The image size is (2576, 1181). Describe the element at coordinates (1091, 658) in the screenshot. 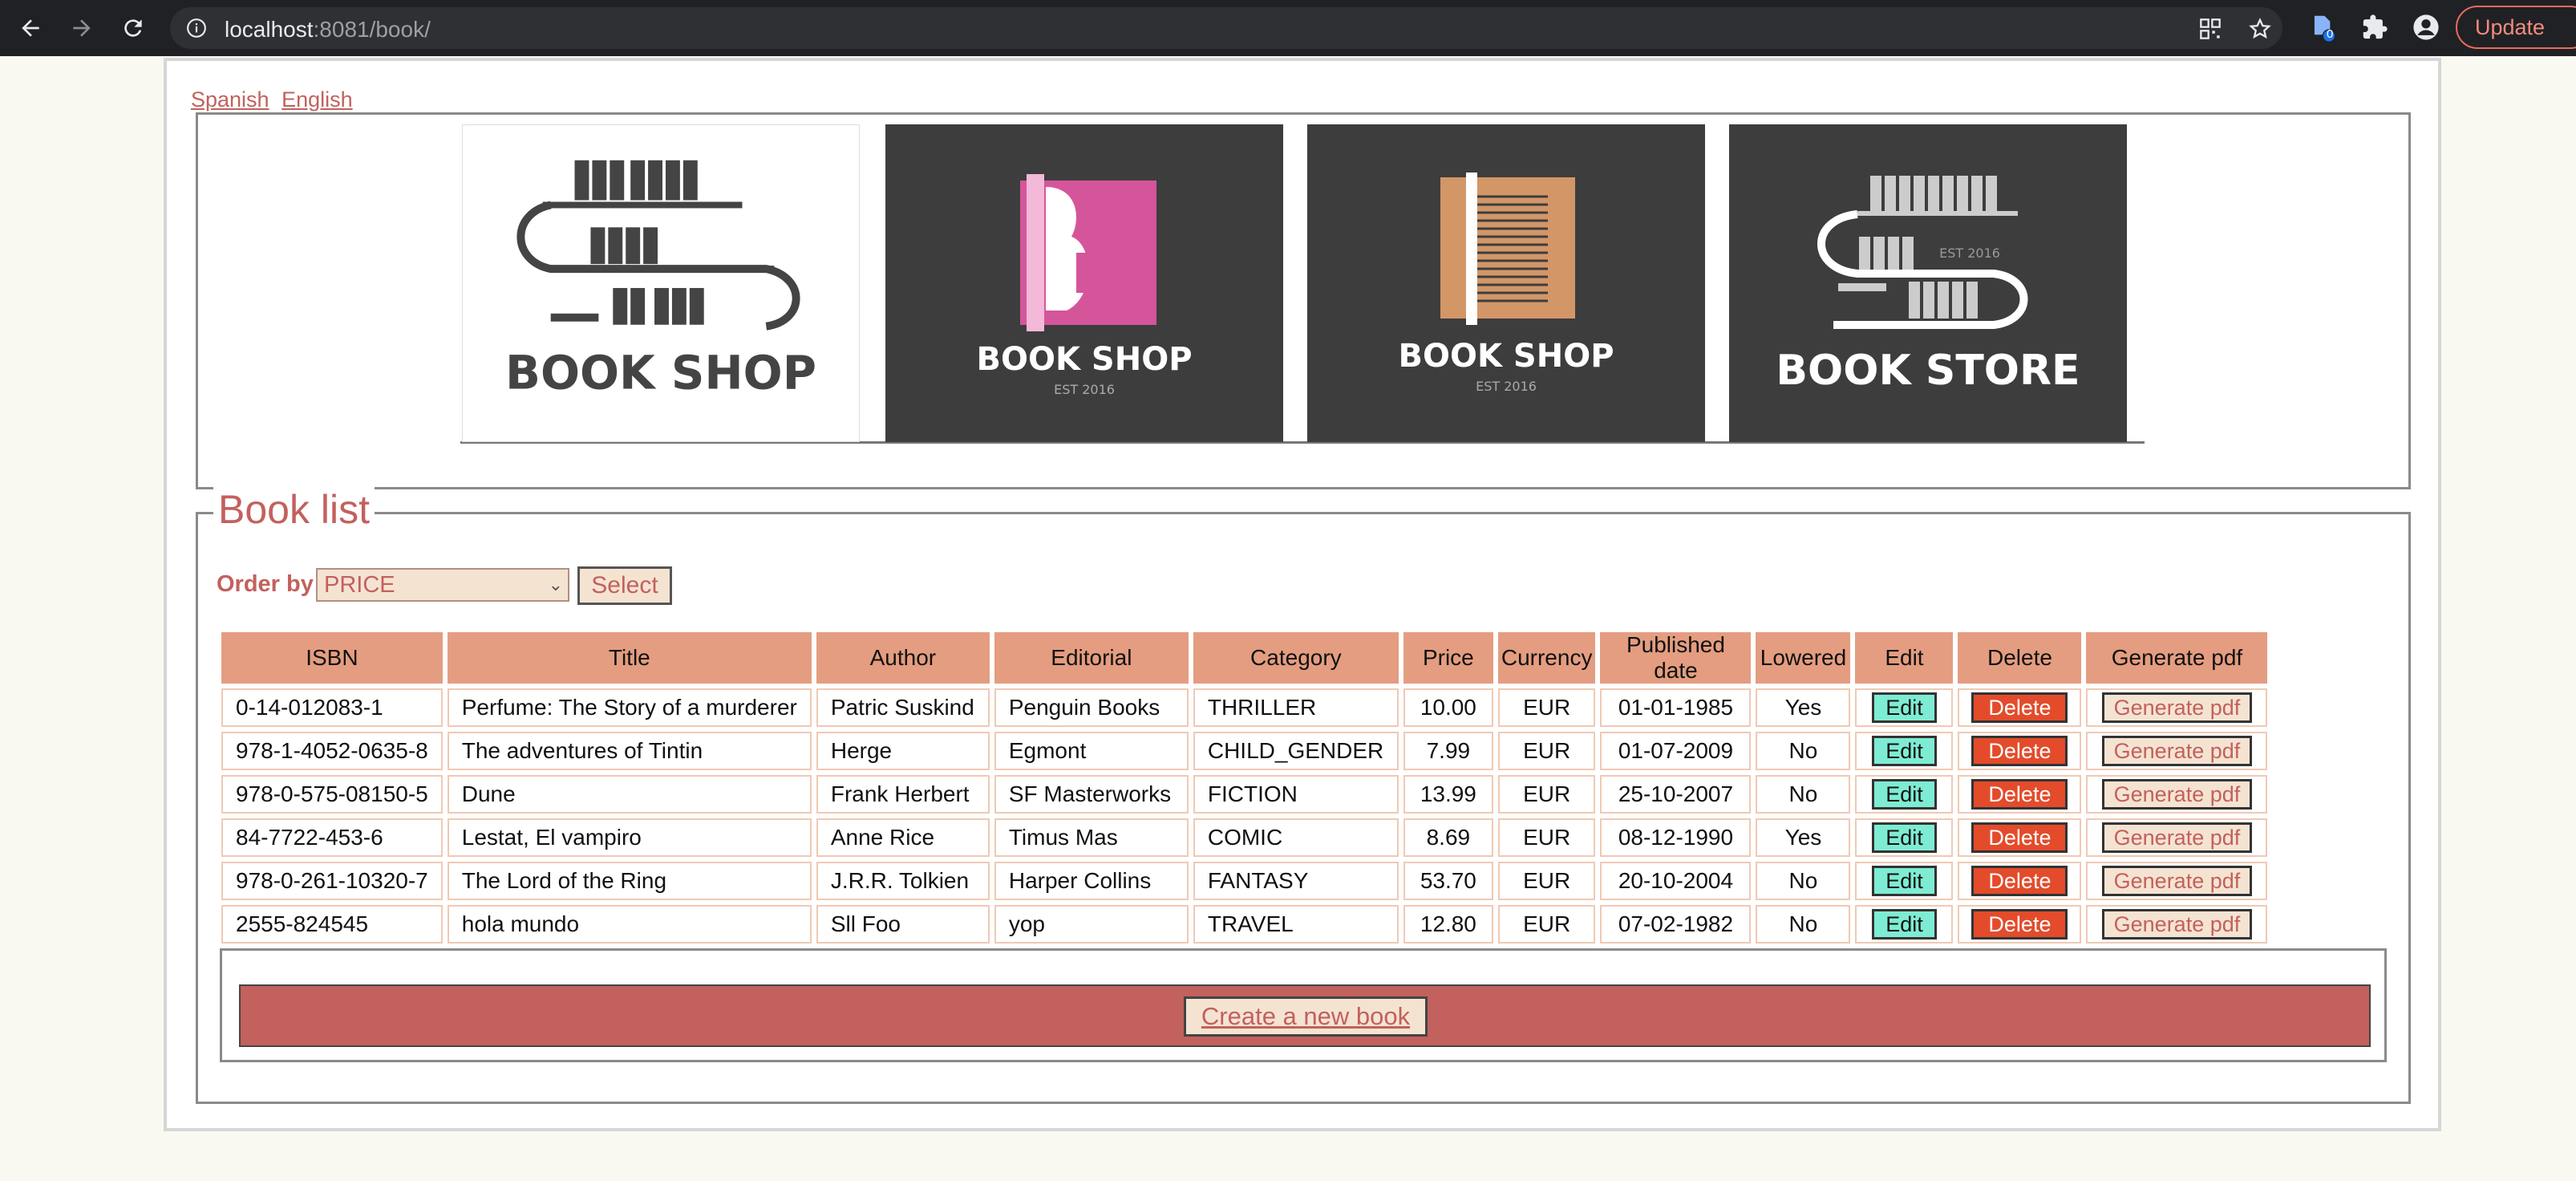

I see `col-header-editorial: Editorial` at that location.